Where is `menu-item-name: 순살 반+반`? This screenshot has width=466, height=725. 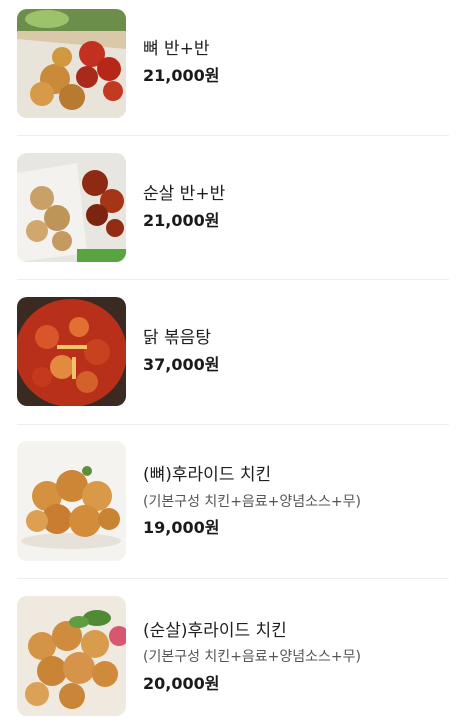
menu-item-name: 순살 반+반 is located at coordinates (184, 194).